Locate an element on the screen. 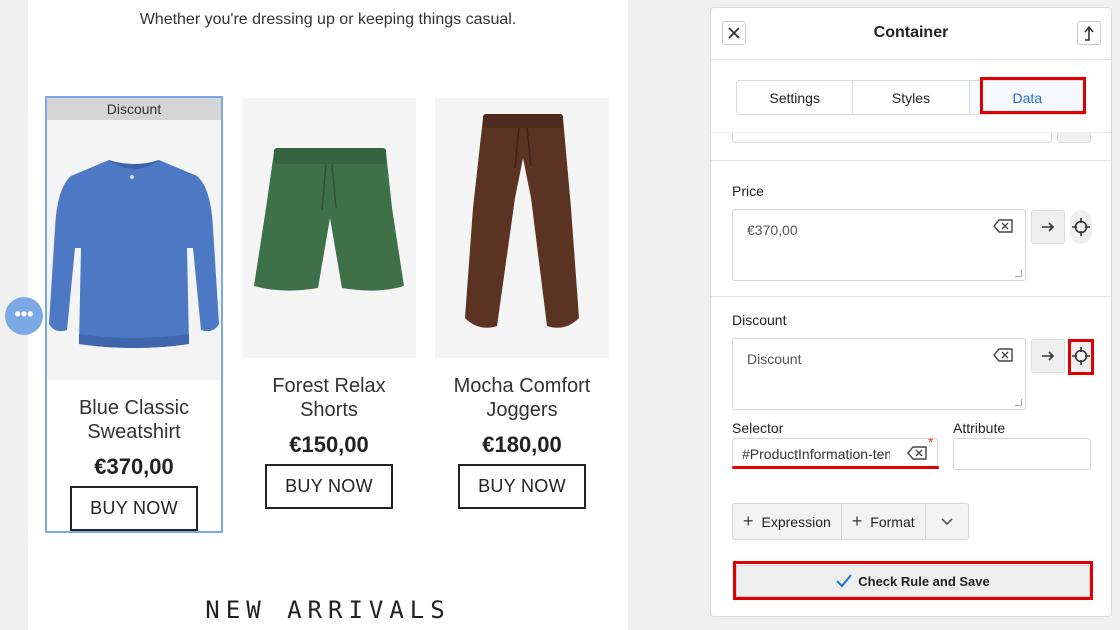  price-pick-element-button is located at coordinates (1081, 227).